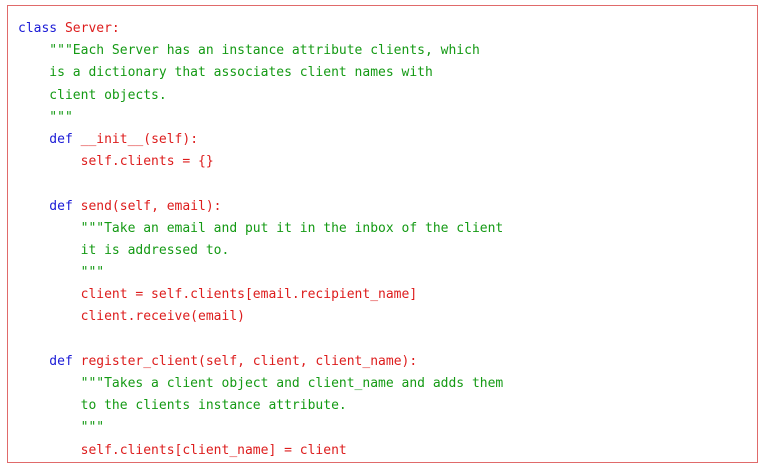 The image size is (765, 471). What do you see at coordinates (260, 251) in the screenshot?
I see `code-line: it is addressed to.` at bounding box center [260, 251].